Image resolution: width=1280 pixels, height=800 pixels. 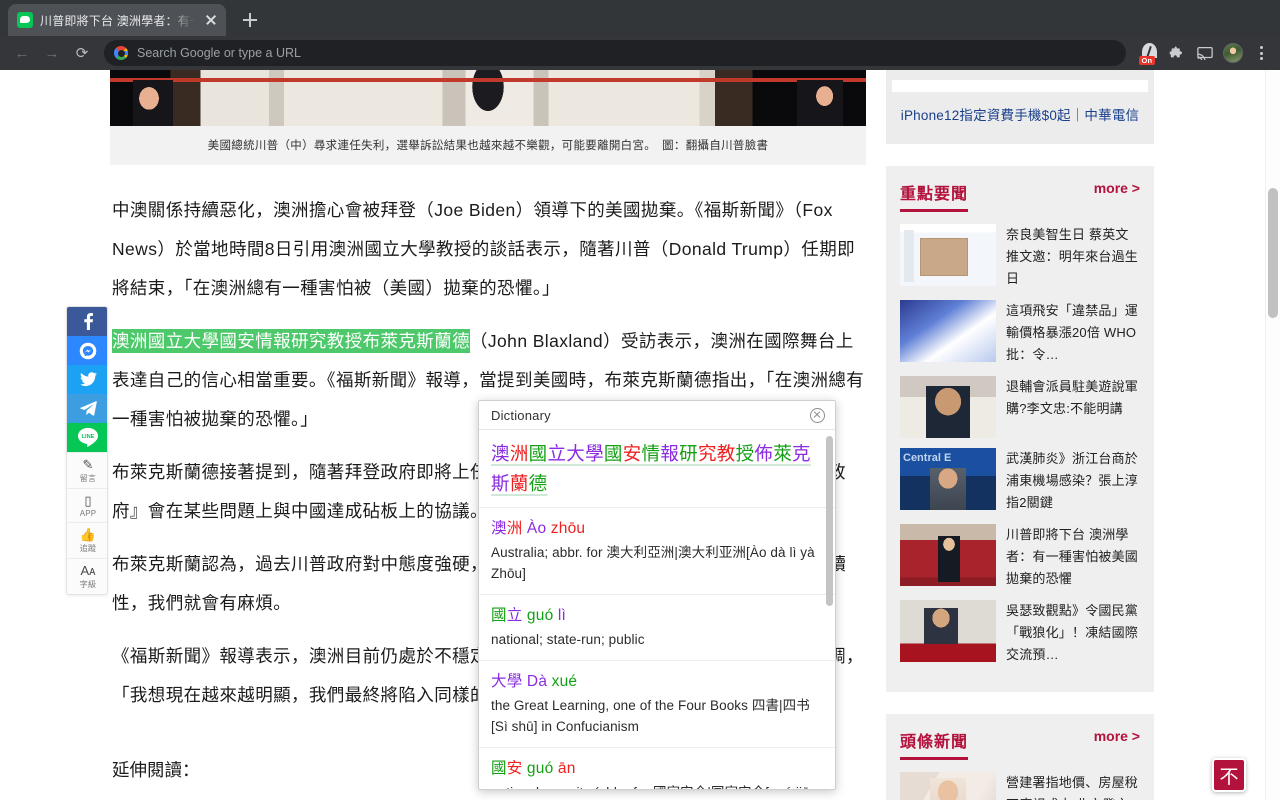 What do you see at coordinates (250, 20) in the screenshot?
I see `new-tab-button` at bounding box center [250, 20].